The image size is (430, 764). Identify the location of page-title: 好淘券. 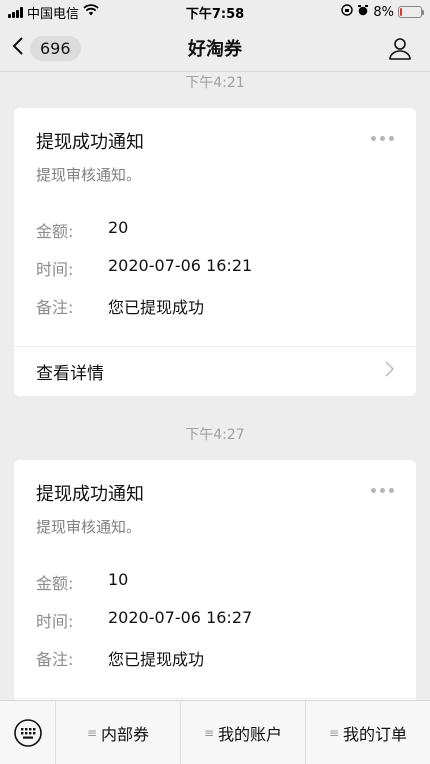
(215, 49).